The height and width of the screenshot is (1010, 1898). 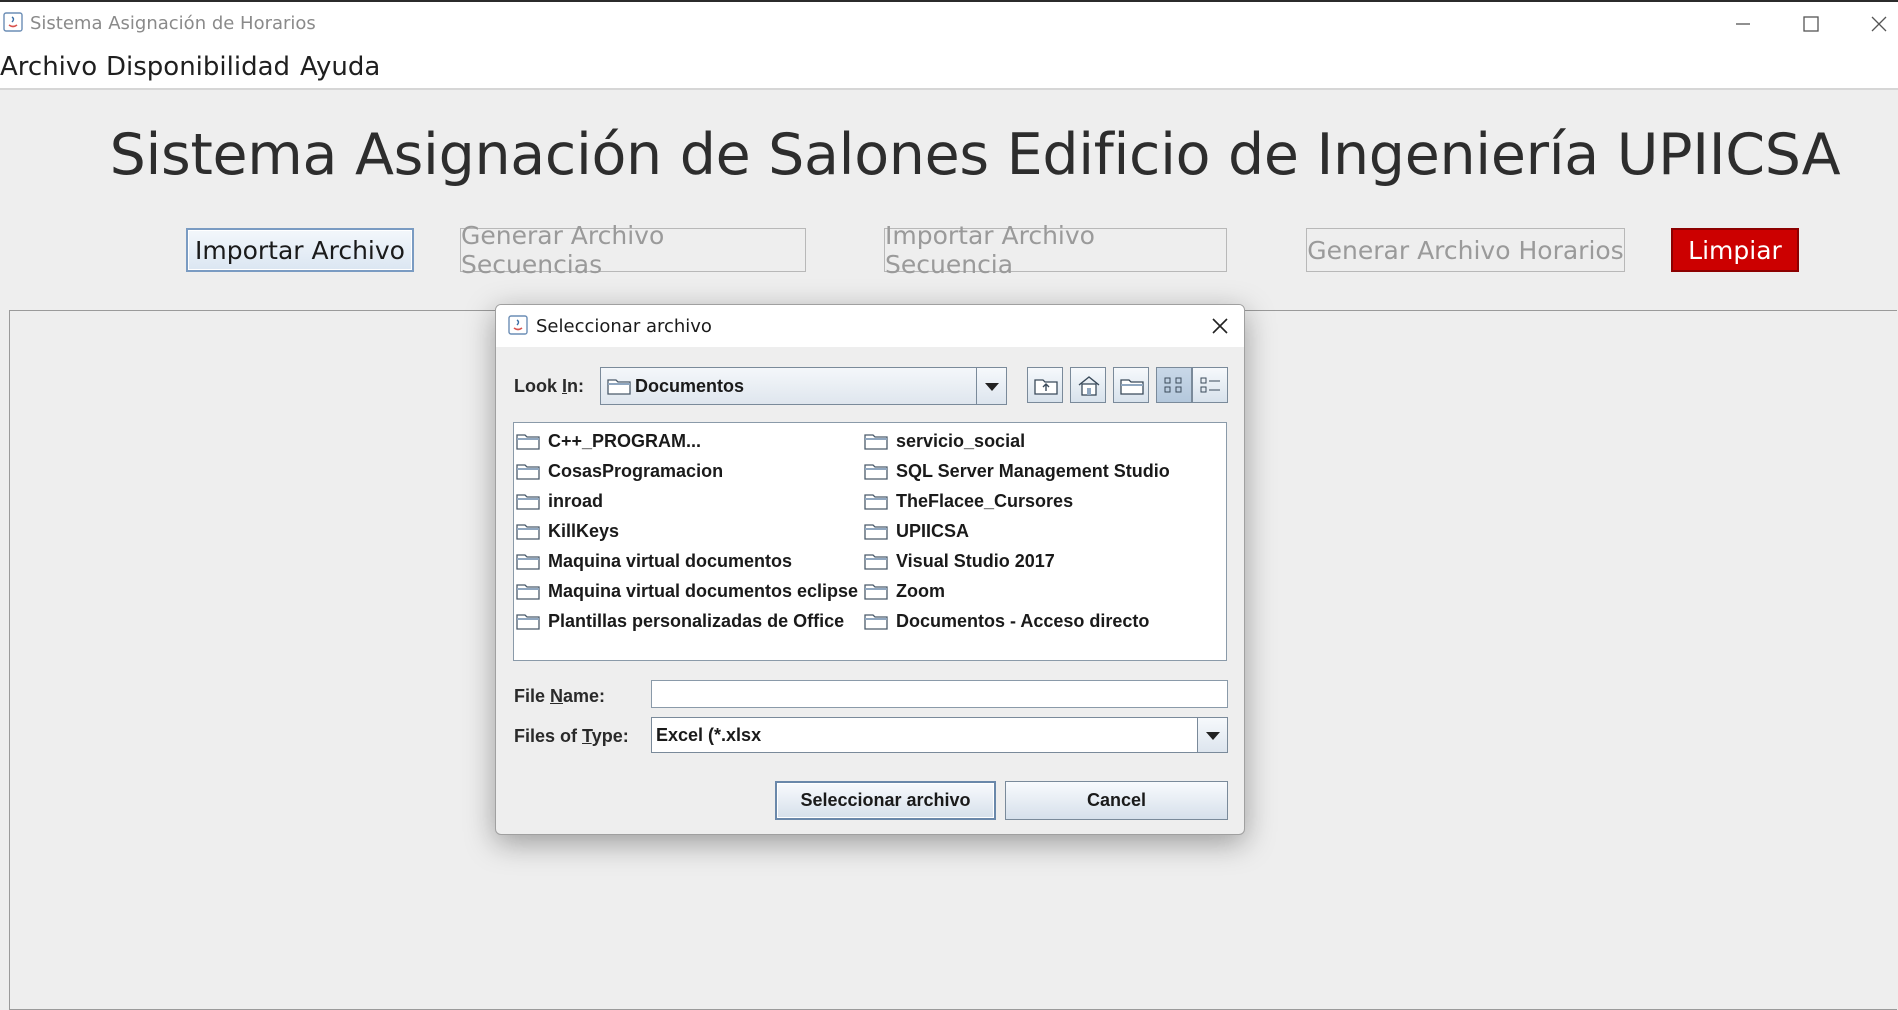 I want to click on clear-button: Limpiar, so click(x=1735, y=250).